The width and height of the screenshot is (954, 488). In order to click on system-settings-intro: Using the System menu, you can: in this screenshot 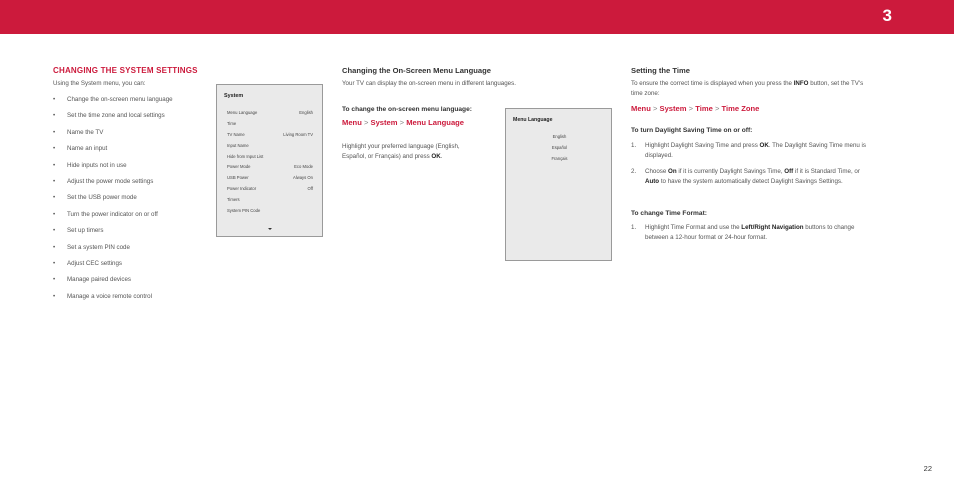, I will do `click(99, 83)`.